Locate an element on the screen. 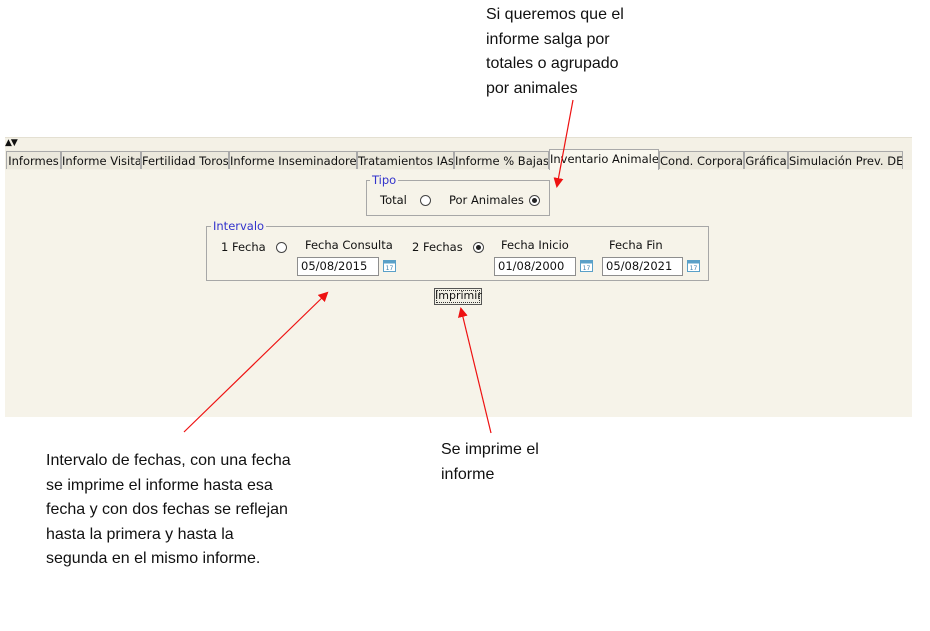  tipo-arrow is located at coordinates (563, 143).